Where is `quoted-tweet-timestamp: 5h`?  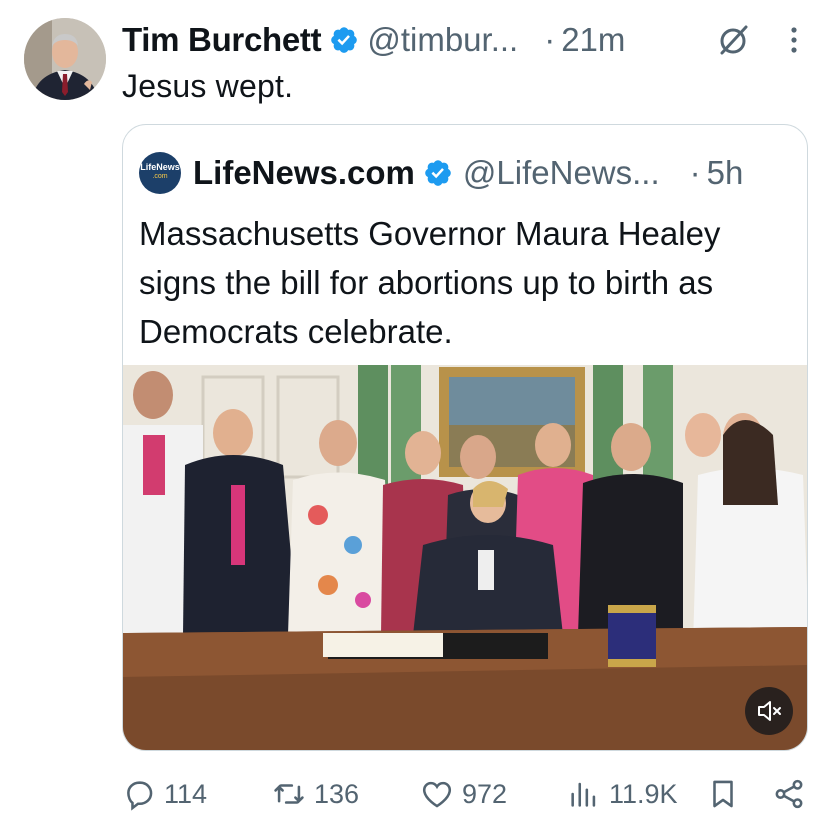 quoted-tweet-timestamp: 5h is located at coordinates (725, 173).